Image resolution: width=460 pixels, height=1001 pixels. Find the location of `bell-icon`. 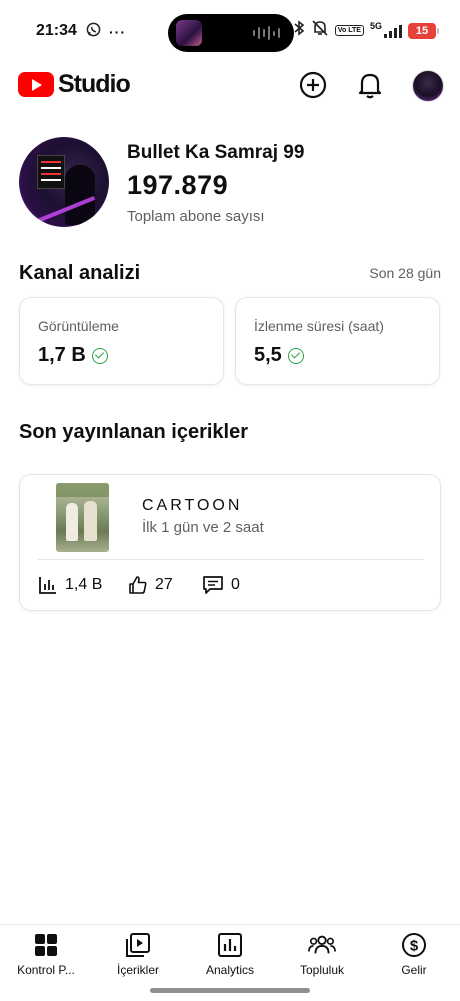

bell-icon is located at coordinates (370, 86).